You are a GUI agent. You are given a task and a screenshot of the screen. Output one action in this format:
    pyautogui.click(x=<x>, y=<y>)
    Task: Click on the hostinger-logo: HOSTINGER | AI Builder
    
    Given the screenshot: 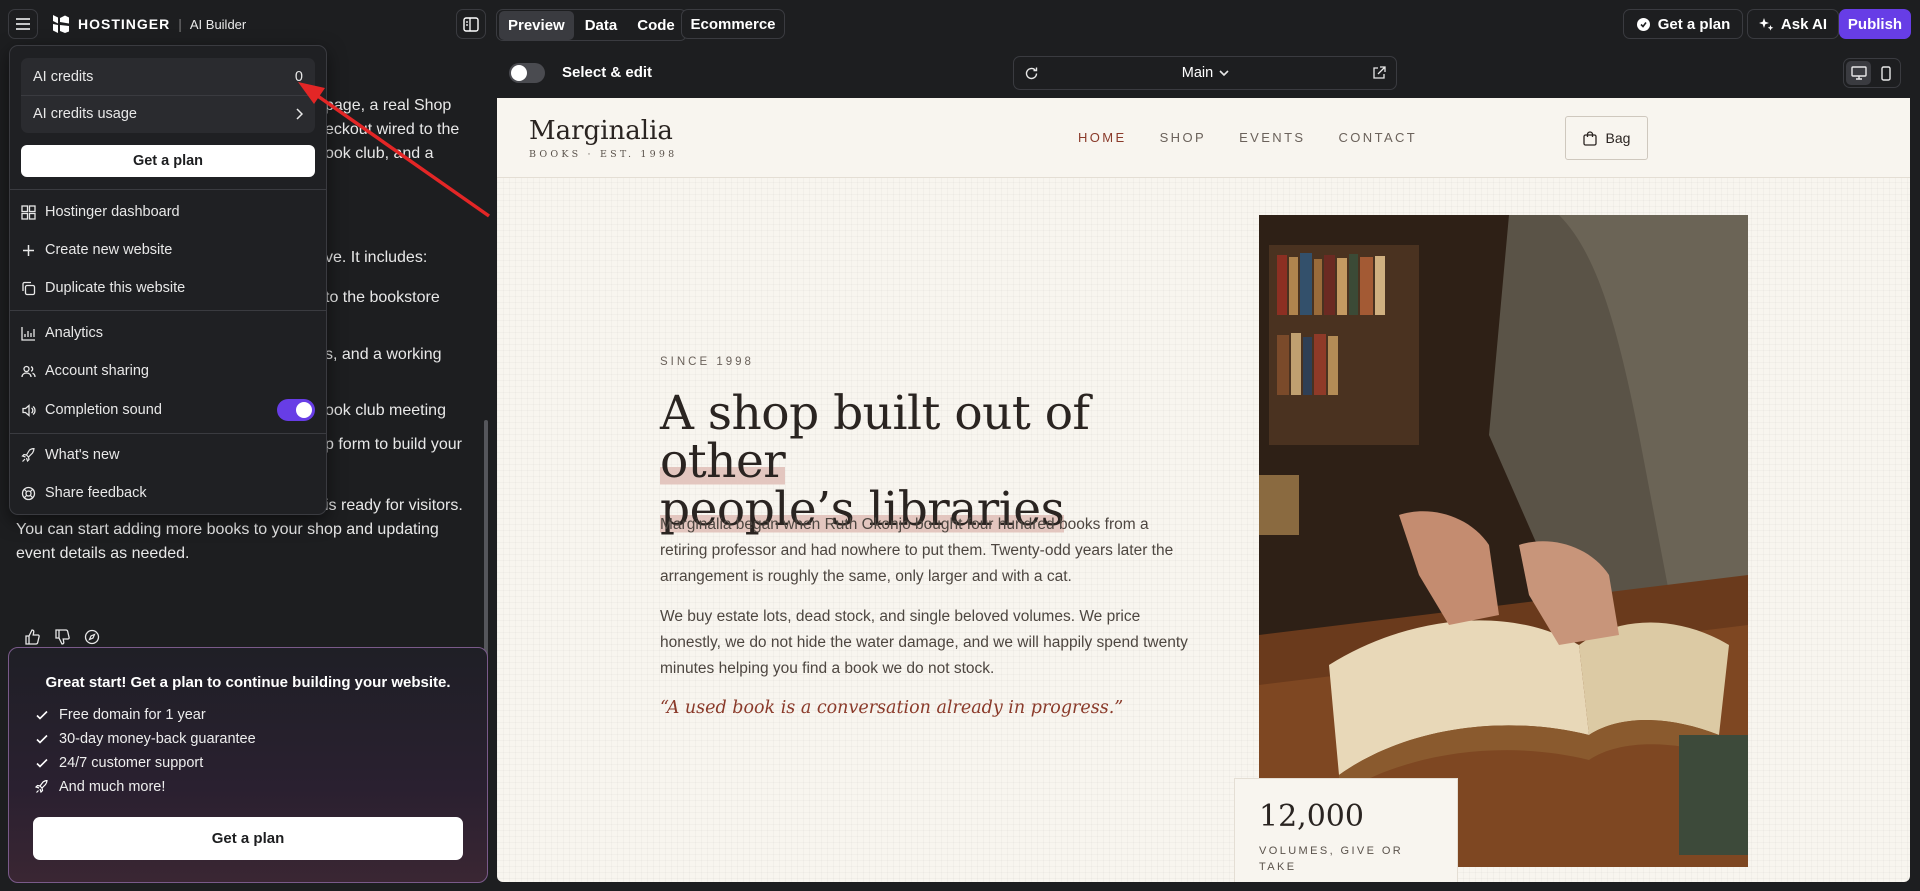 What is the action you would take?
    pyautogui.click(x=149, y=24)
    